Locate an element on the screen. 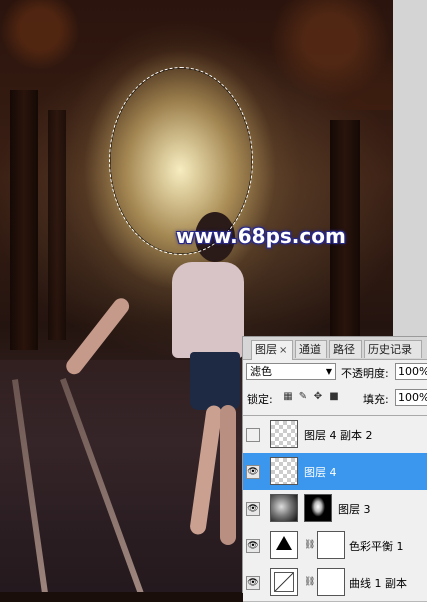 The width and height of the screenshot is (427, 602). adjustment-thumbnail is located at coordinates (284, 545).